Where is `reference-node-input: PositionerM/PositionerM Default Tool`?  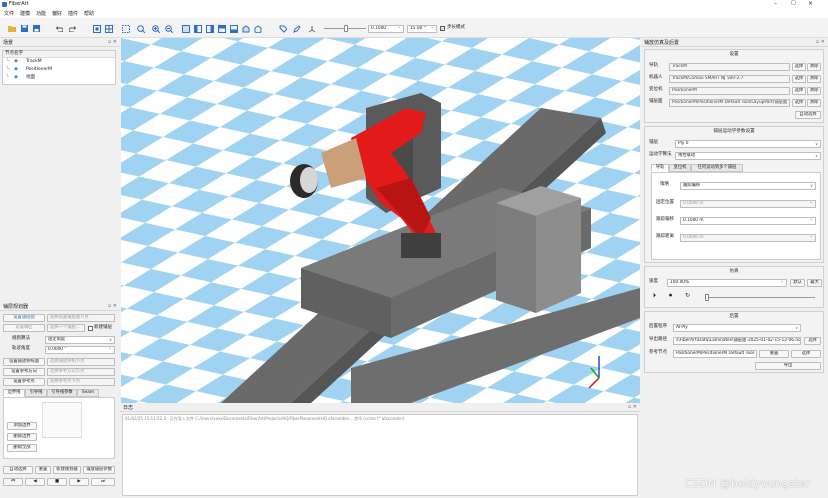
reference-node-input: PositionerM/PositionerM Default Tool is located at coordinates (715, 354).